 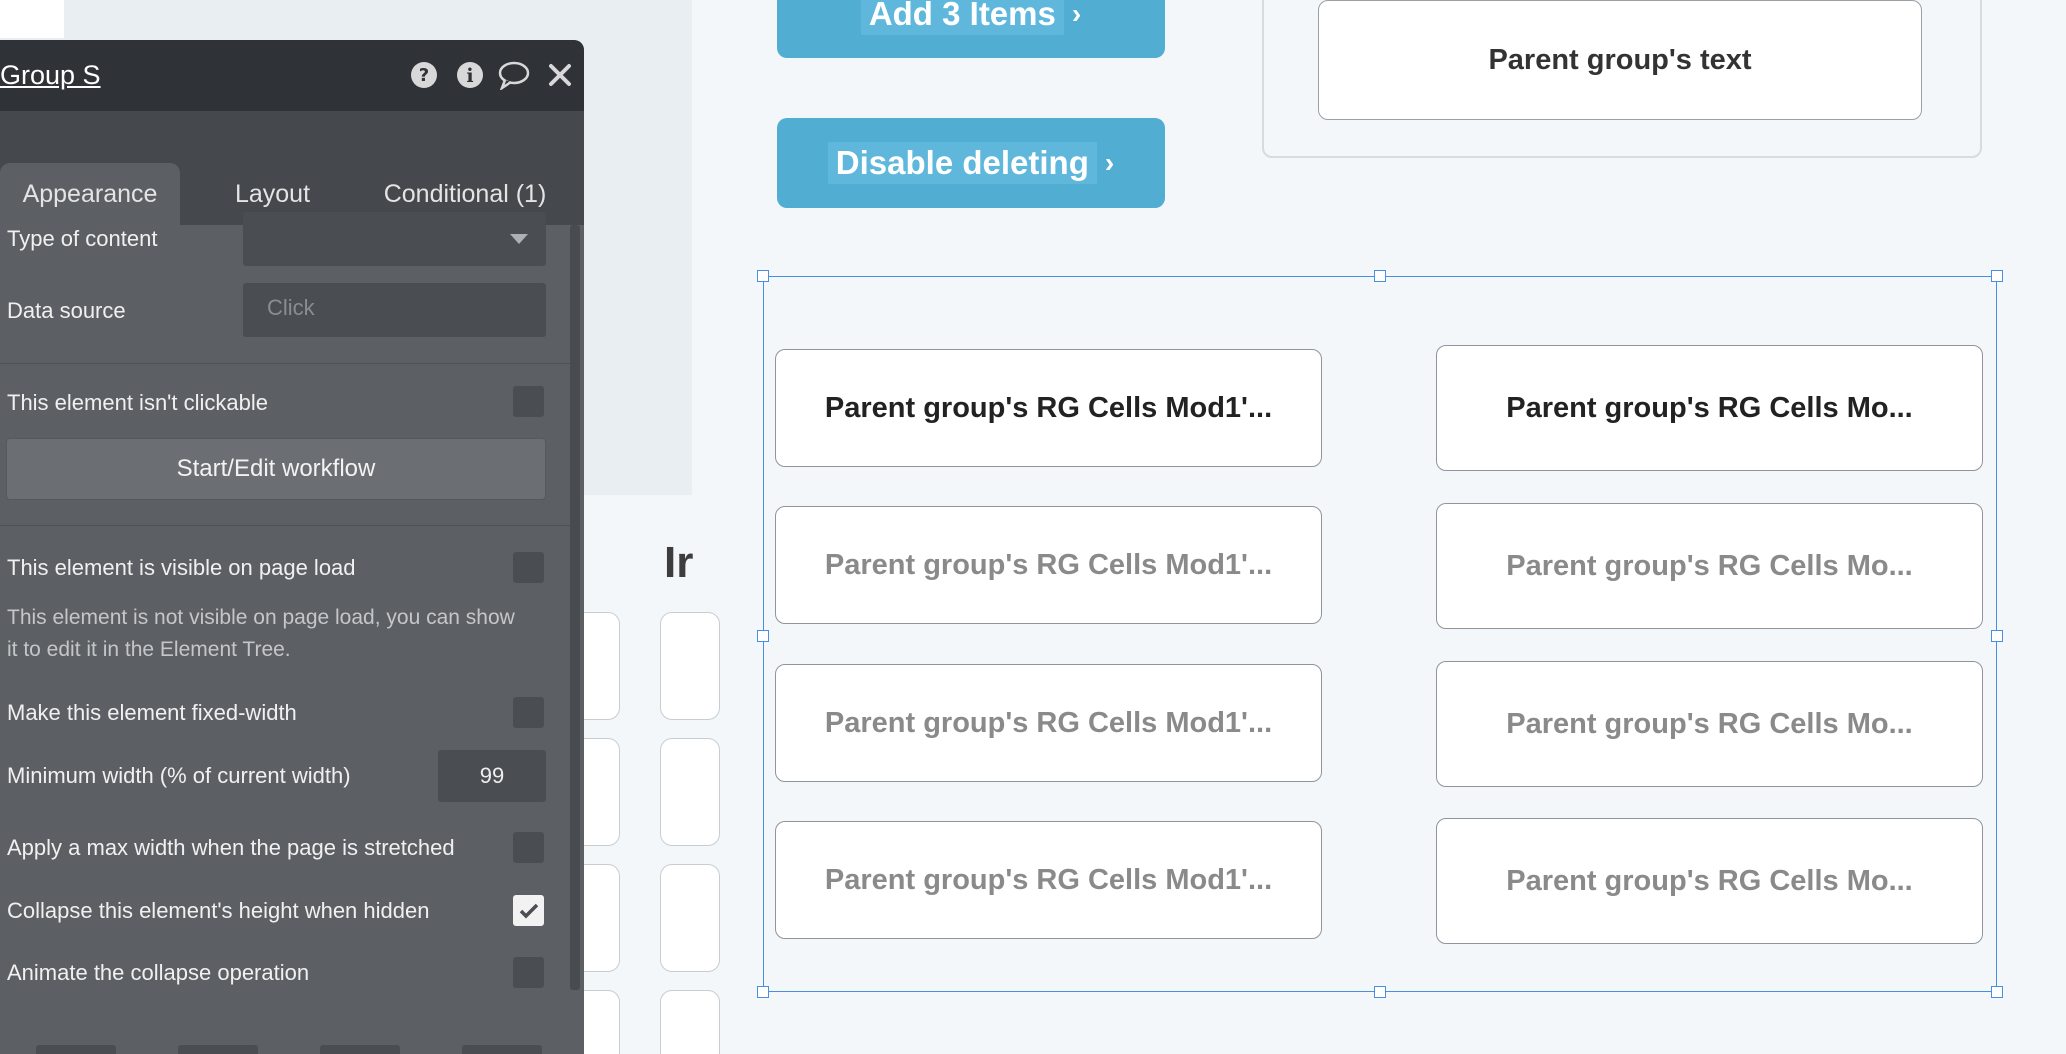 I want to click on tab-appearance: Appearance, so click(x=90, y=194).